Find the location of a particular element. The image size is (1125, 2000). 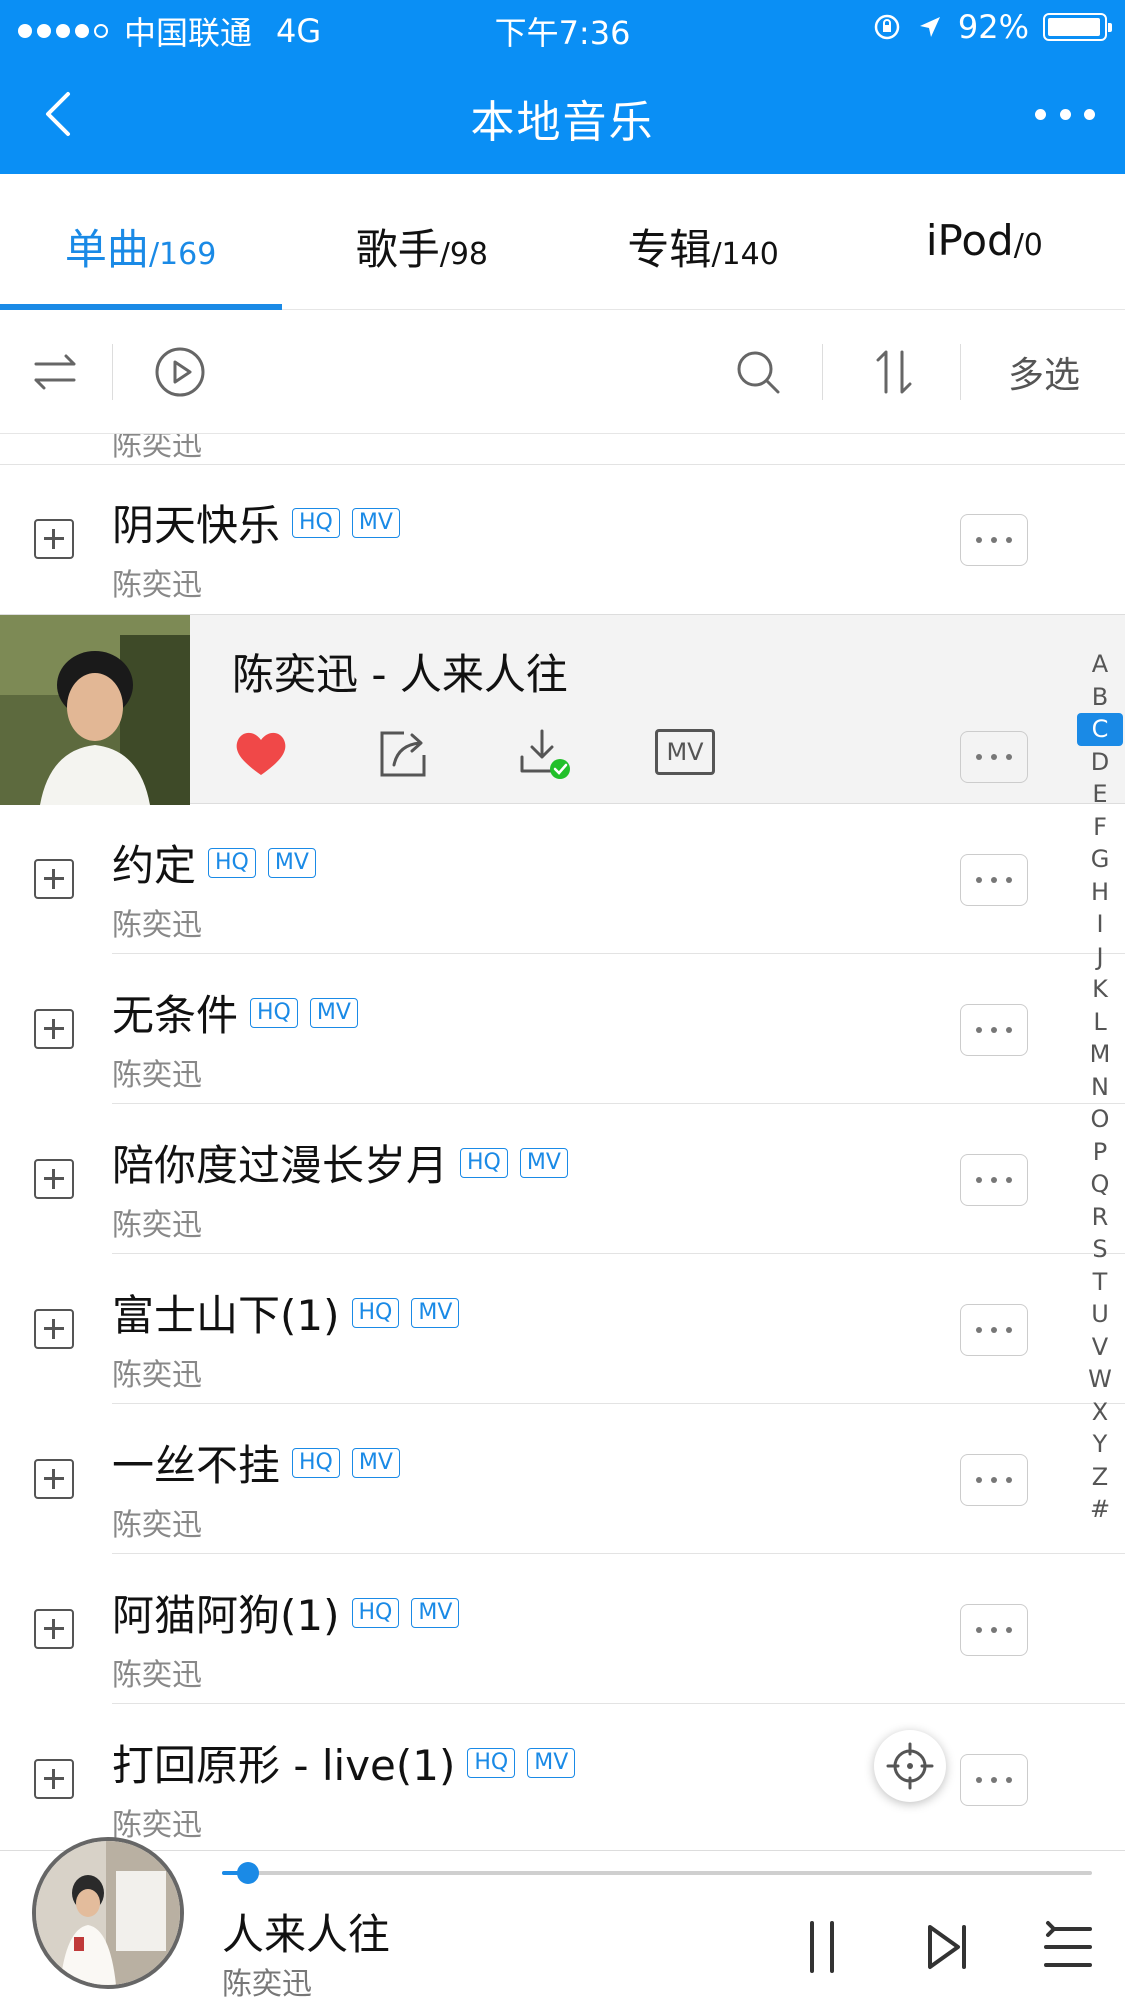

downloaded-icon is located at coordinates (545, 753).